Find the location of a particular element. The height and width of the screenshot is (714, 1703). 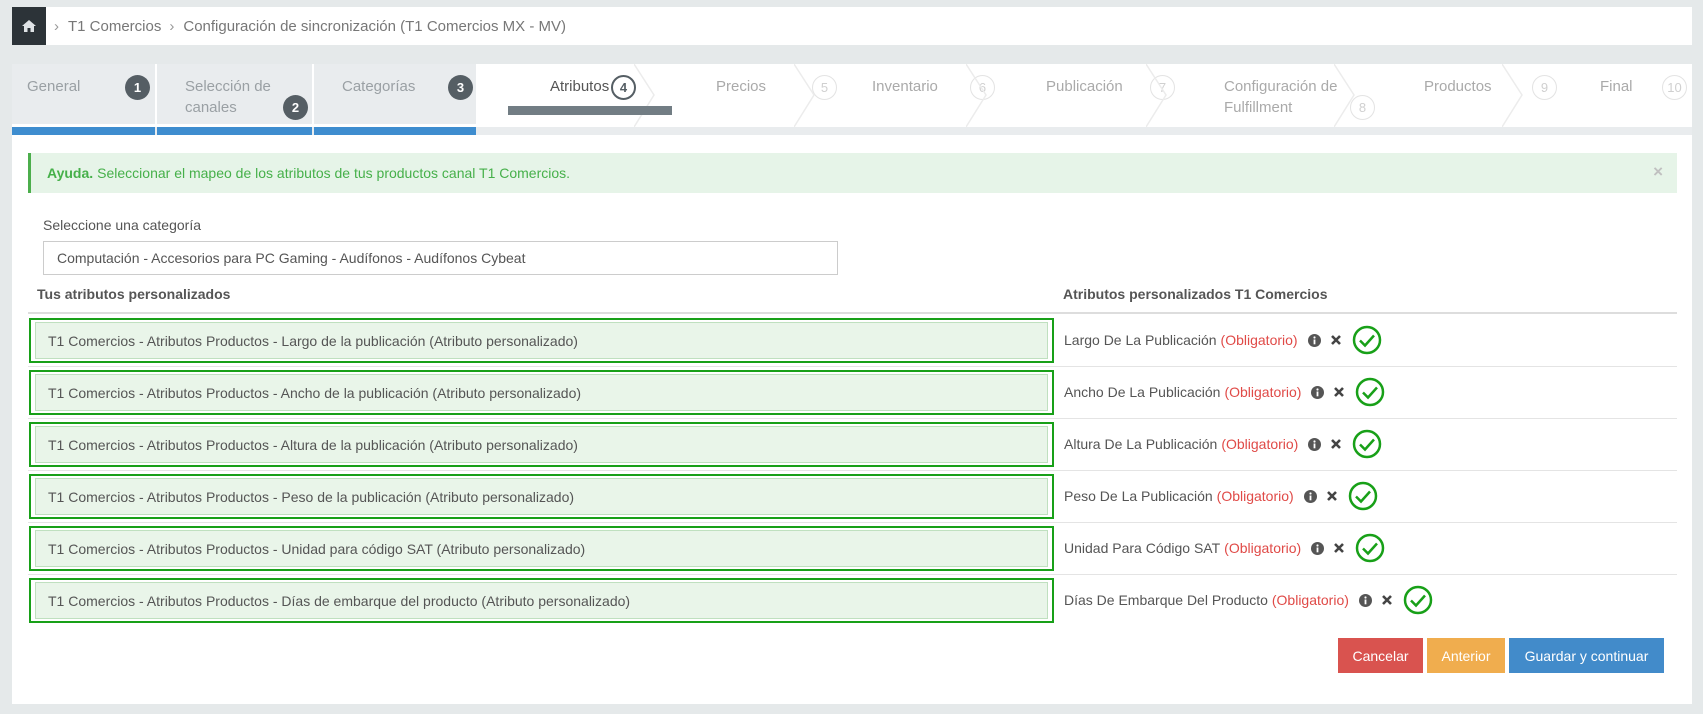

step-canales: Selección de canales 2 is located at coordinates (234, 94).